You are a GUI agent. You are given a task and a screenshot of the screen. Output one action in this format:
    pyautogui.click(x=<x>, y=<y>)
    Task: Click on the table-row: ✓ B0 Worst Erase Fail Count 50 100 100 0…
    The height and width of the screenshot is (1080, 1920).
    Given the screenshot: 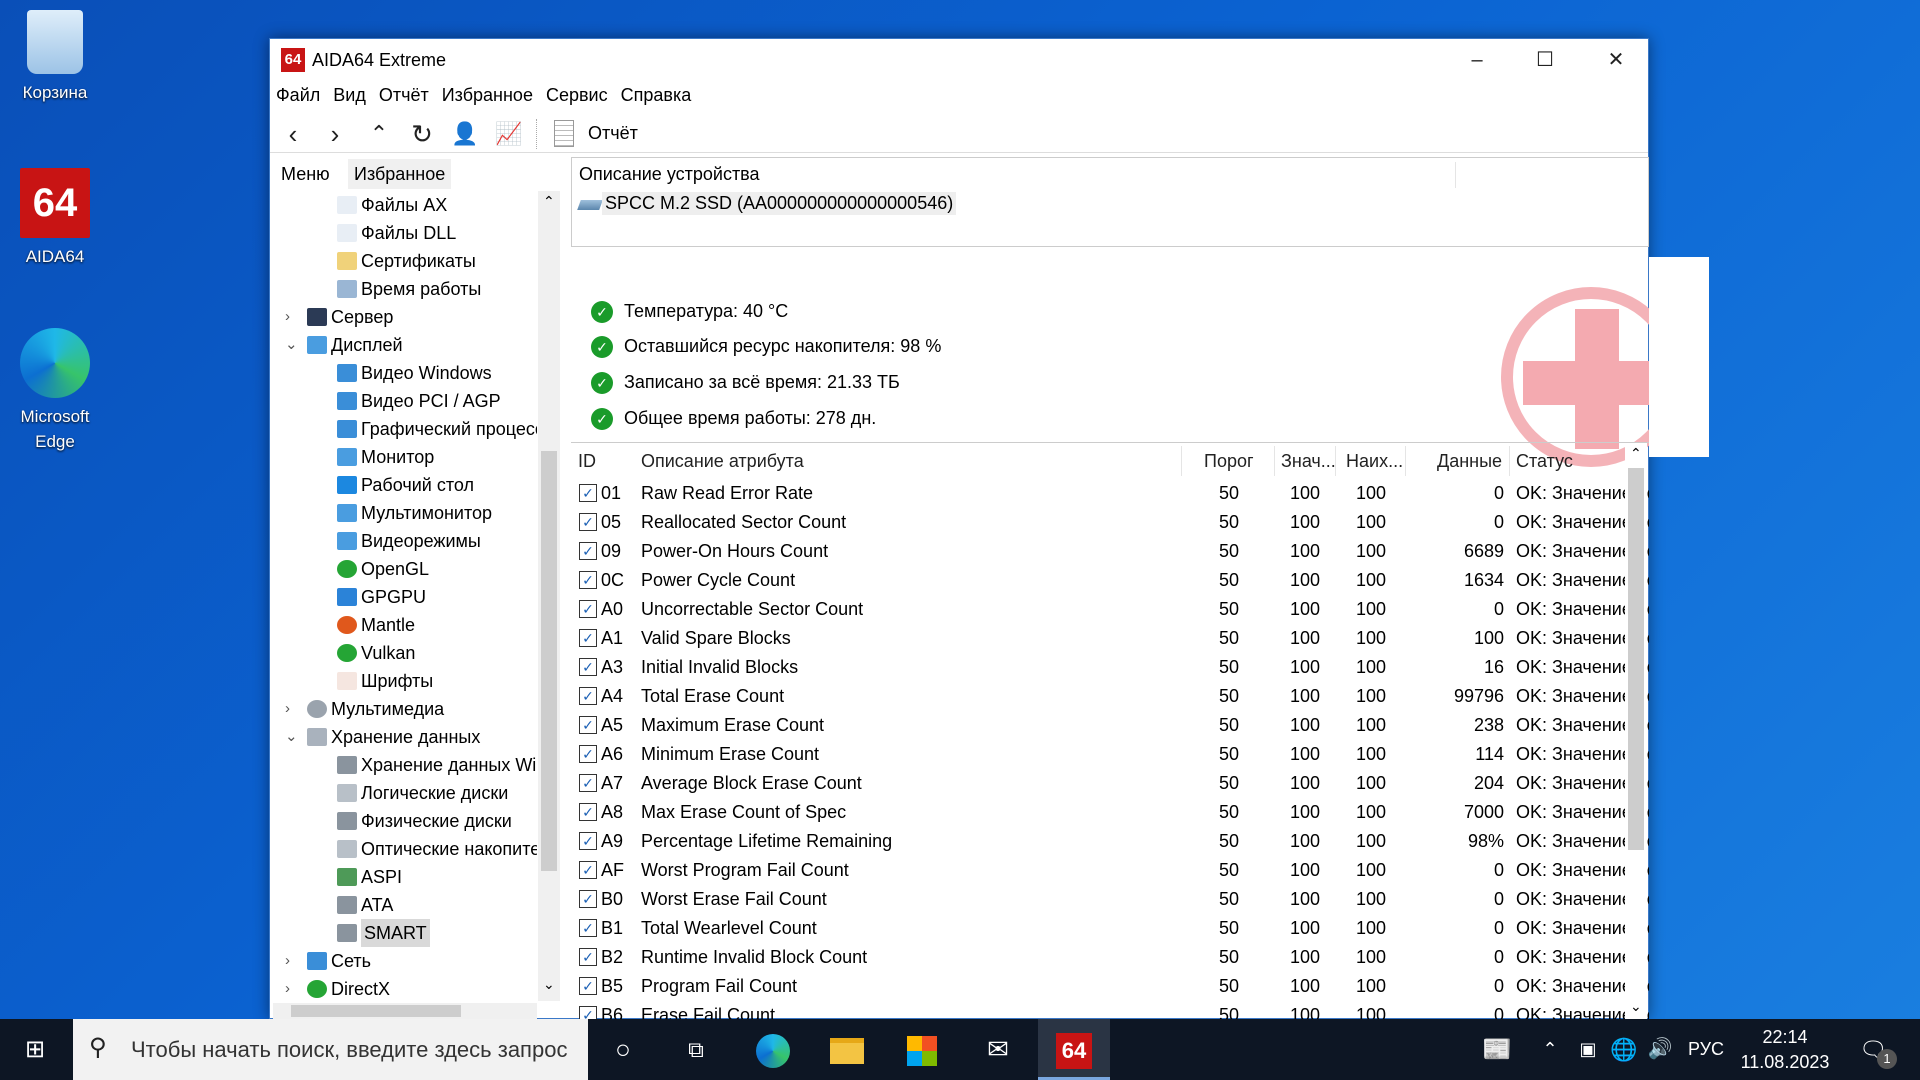 What is the action you would take?
    pyautogui.click(x=1110, y=899)
    